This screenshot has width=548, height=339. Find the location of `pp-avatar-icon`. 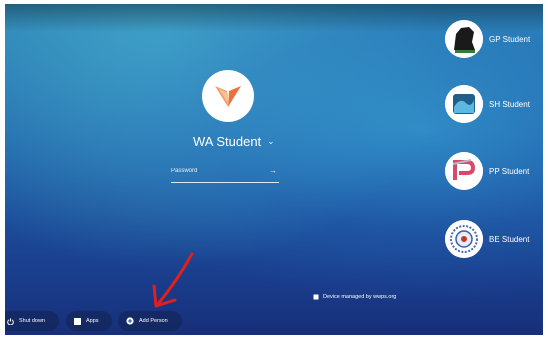

pp-avatar-icon is located at coordinates (464, 171).